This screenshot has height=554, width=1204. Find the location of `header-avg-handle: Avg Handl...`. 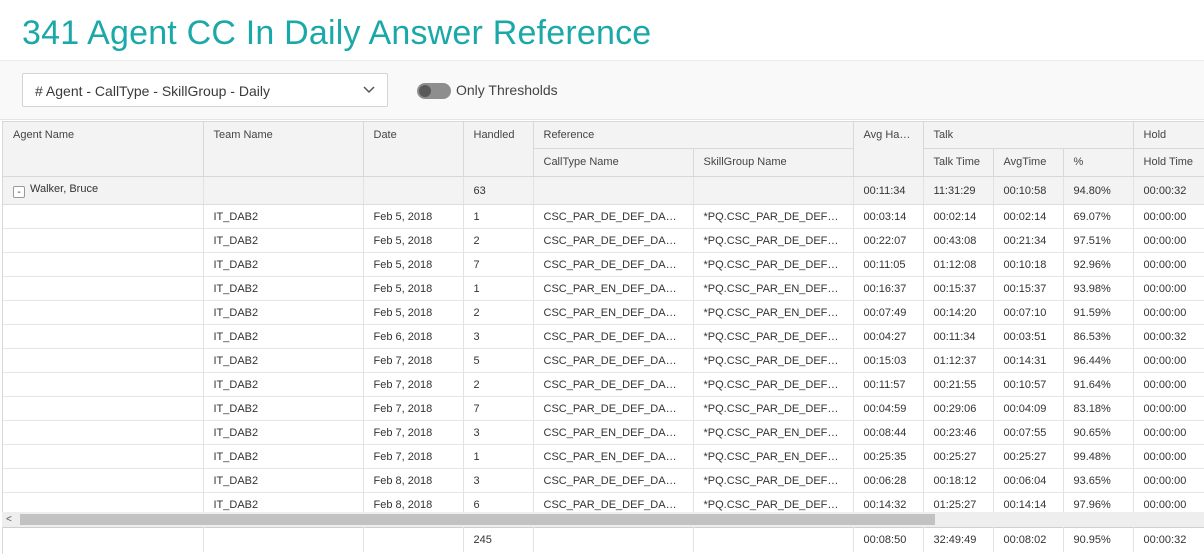

header-avg-handle: Avg Handl... is located at coordinates (888, 149).